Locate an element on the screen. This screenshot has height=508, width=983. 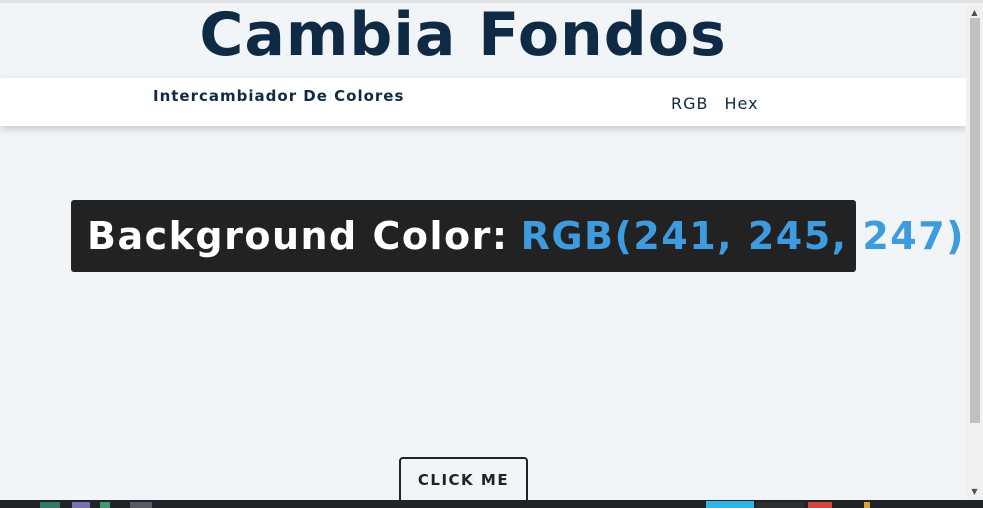
scrollbar-thumb is located at coordinates (975, 220).